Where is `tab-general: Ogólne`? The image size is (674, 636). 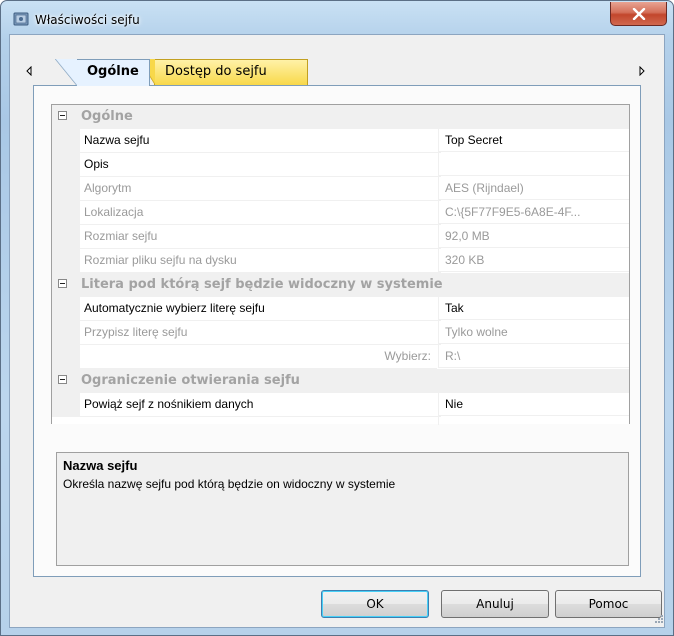 tab-general: Ogólne is located at coordinates (102, 72).